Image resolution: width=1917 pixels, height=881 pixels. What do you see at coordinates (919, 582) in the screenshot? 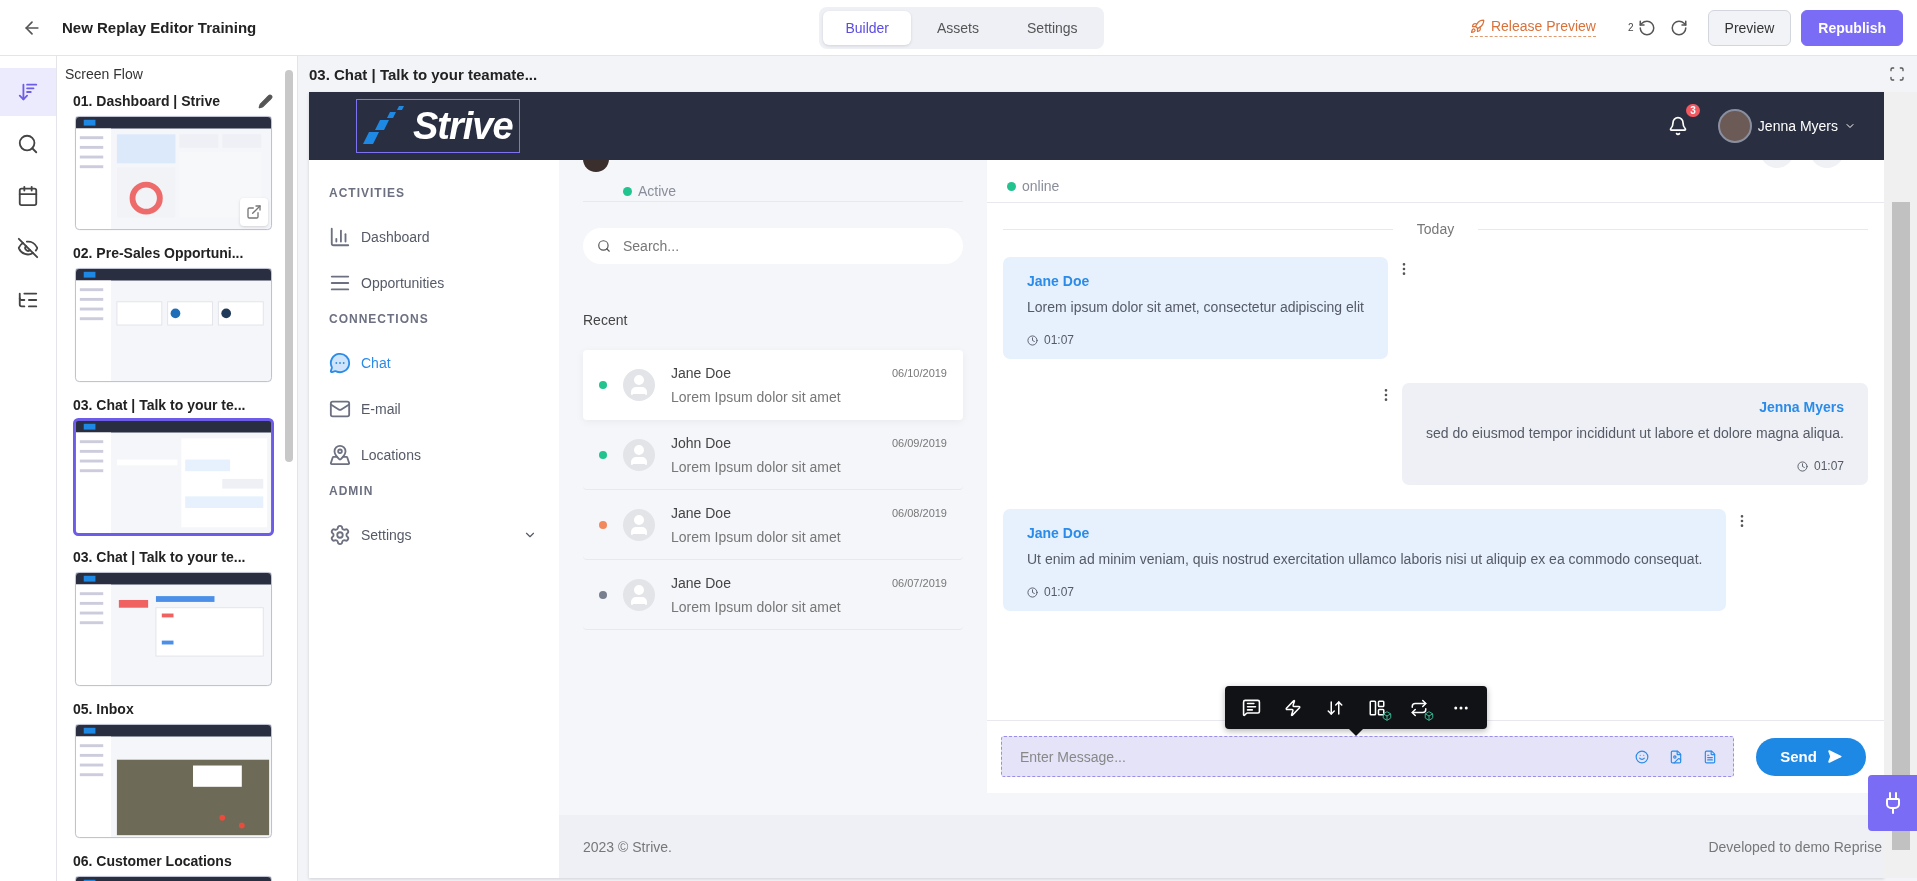
I see `message-date: 06/07/2019` at bounding box center [919, 582].